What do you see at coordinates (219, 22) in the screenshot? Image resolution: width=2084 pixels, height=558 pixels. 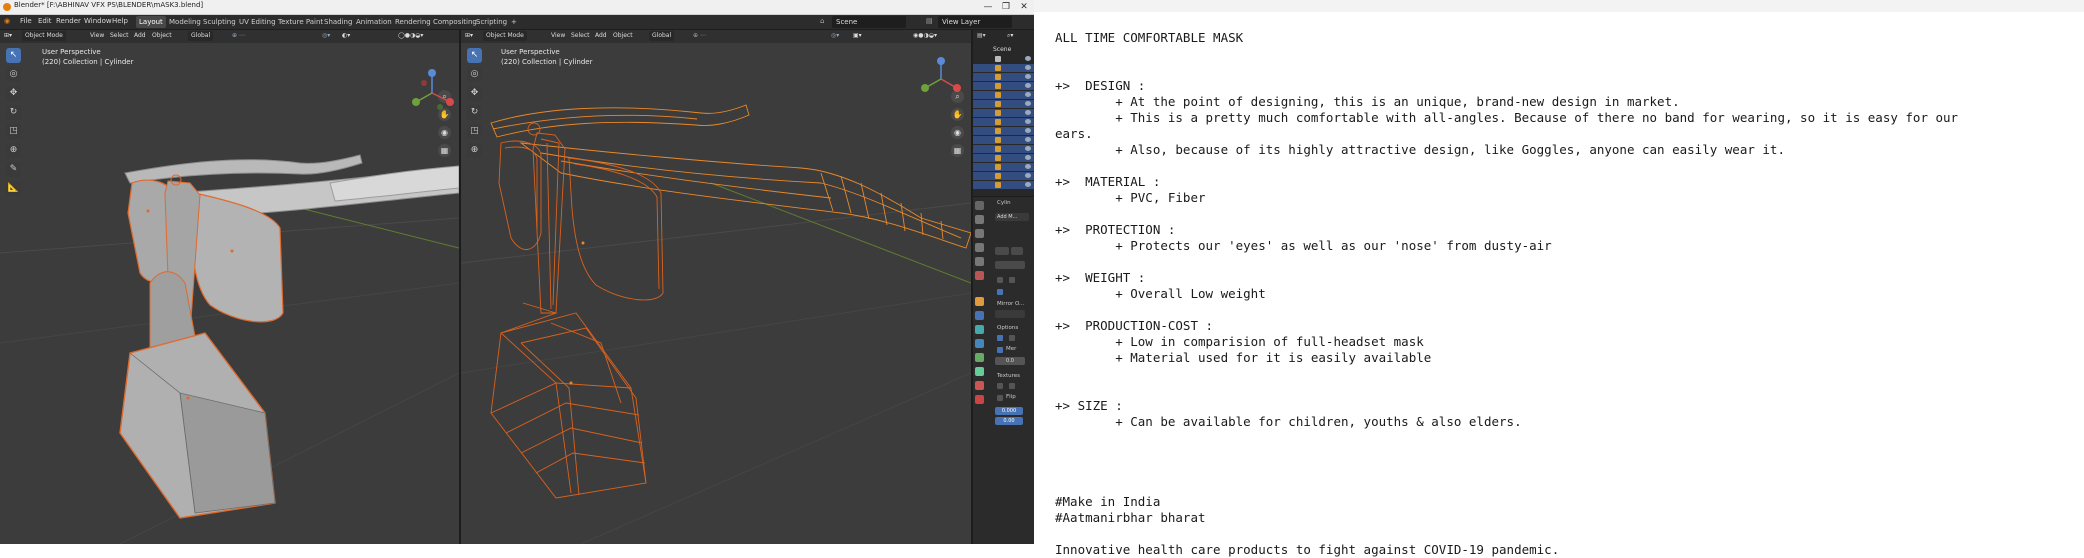 I see `workspace-tab-sculpting: Sculpting` at bounding box center [219, 22].